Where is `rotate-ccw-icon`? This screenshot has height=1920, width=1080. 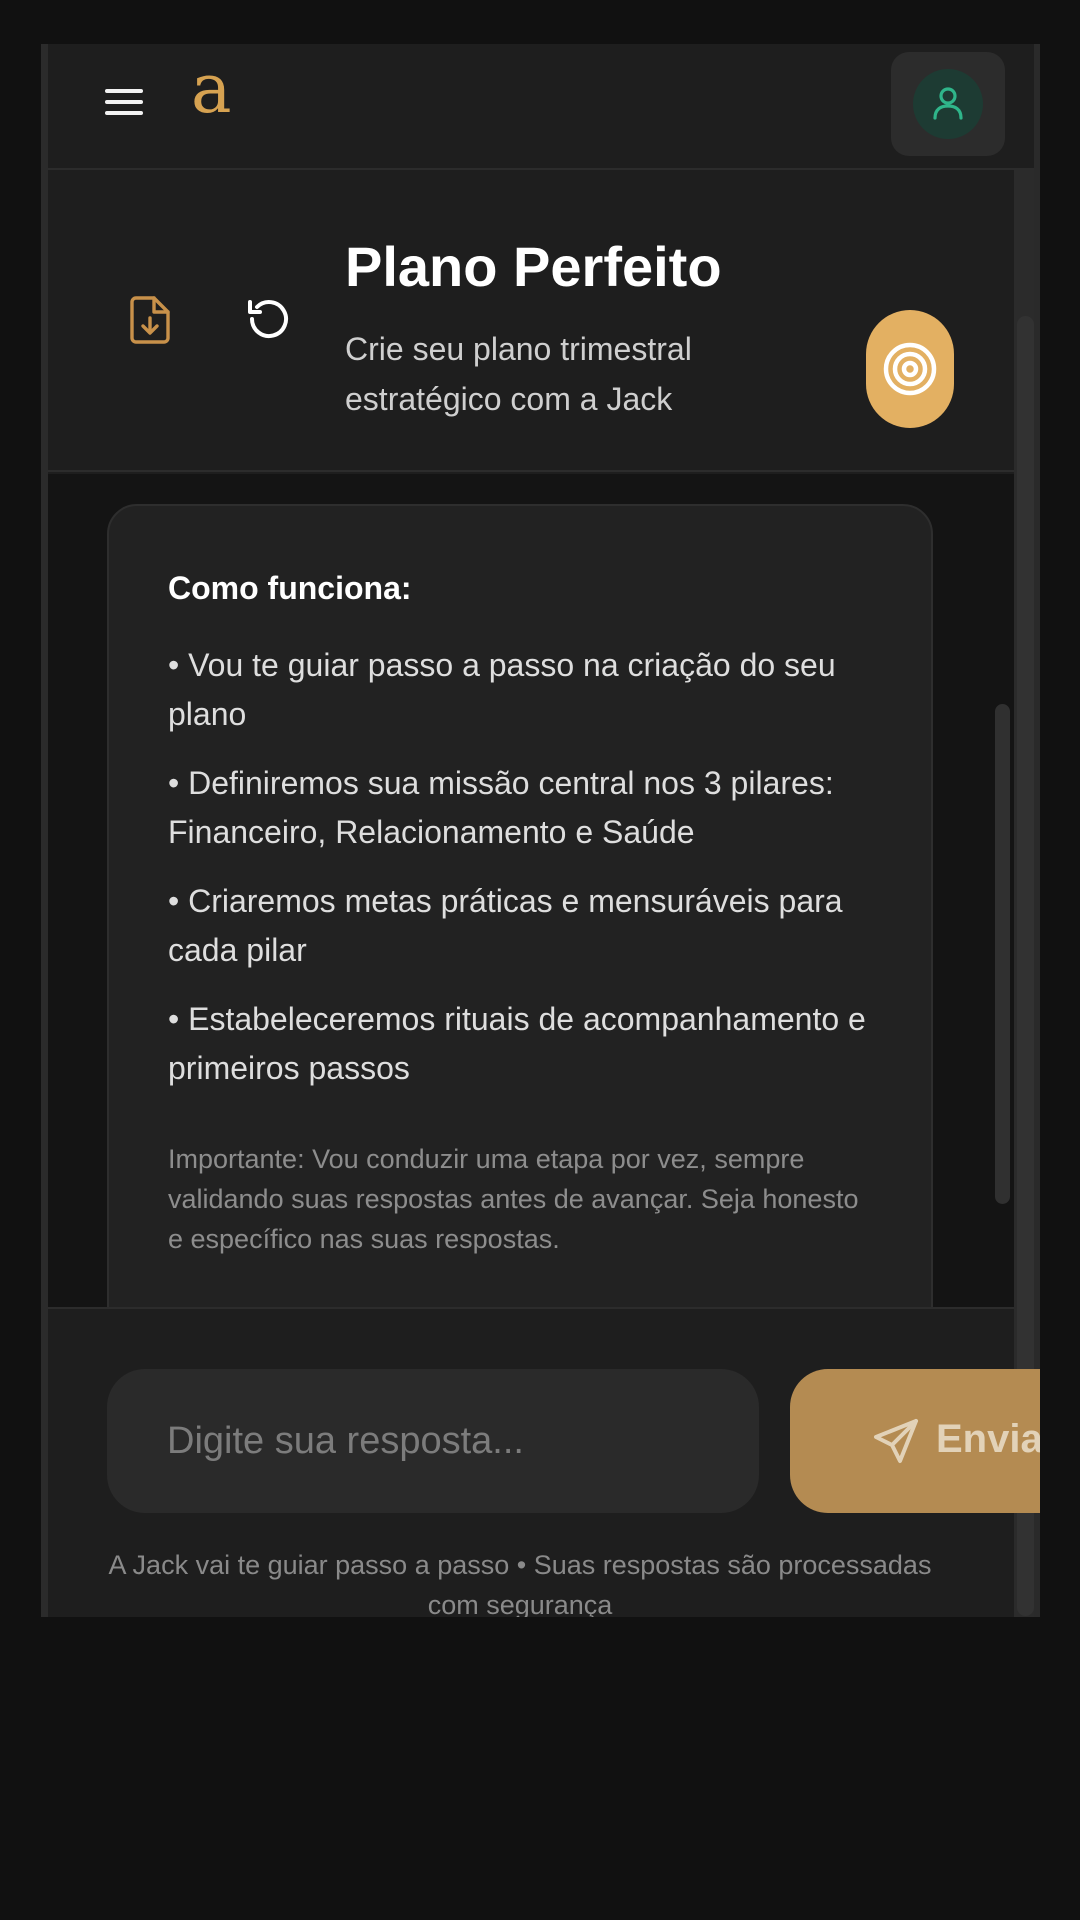
rotate-ccw-icon is located at coordinates (268, 319).